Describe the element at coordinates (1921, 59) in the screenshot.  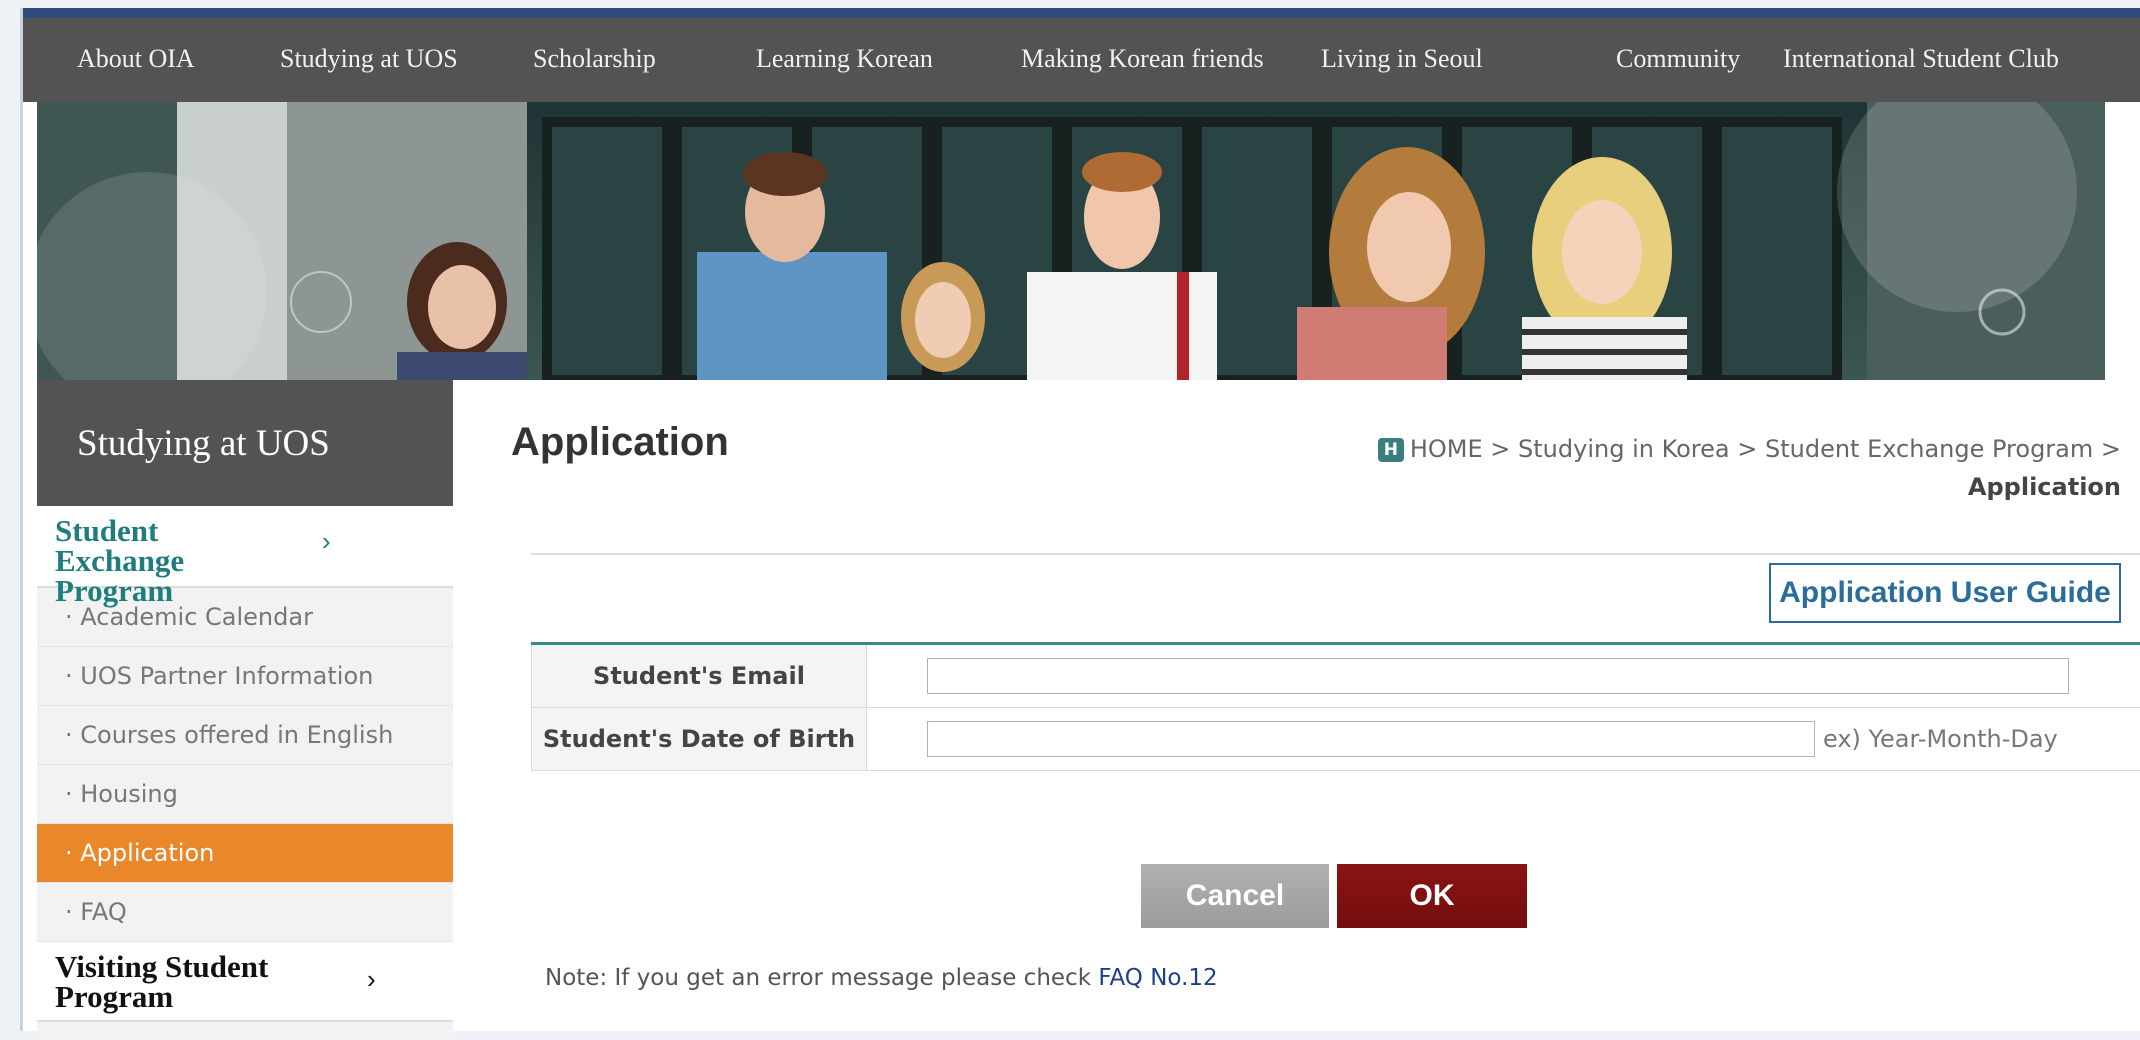
I see `nav-item-international-student-club: International Student Club` at that location.